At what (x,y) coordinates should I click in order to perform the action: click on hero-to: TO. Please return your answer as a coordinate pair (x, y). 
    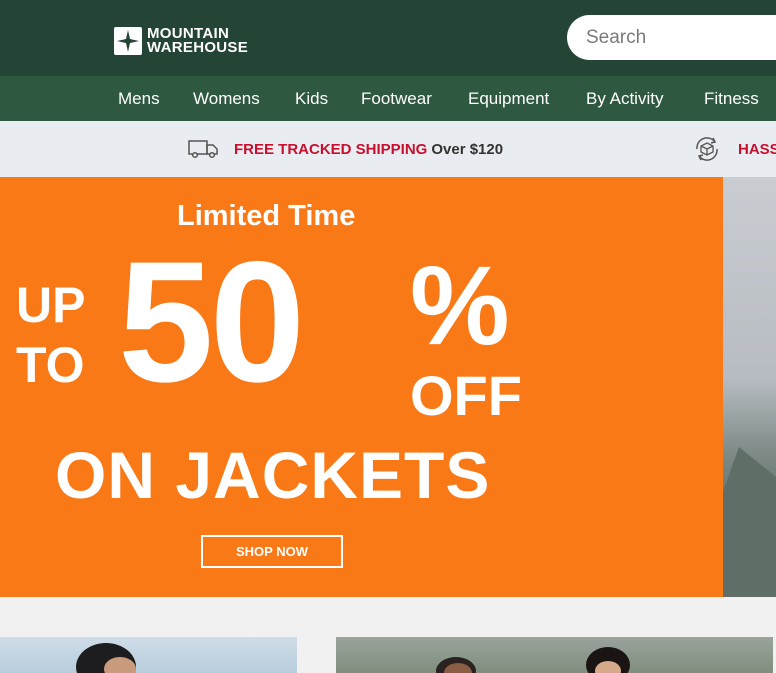
    Looking at the image, I should click on (50, 365).